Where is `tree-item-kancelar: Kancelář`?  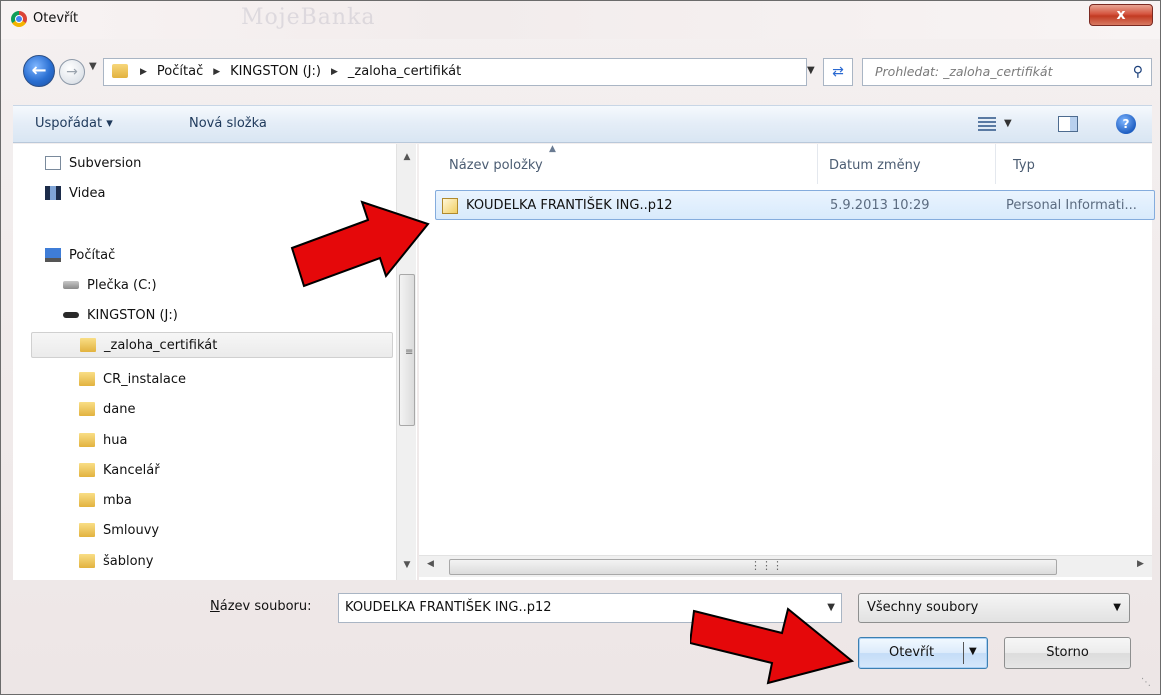 tree-item-kancelar: Kancelář is located at coordinates (119, 470).